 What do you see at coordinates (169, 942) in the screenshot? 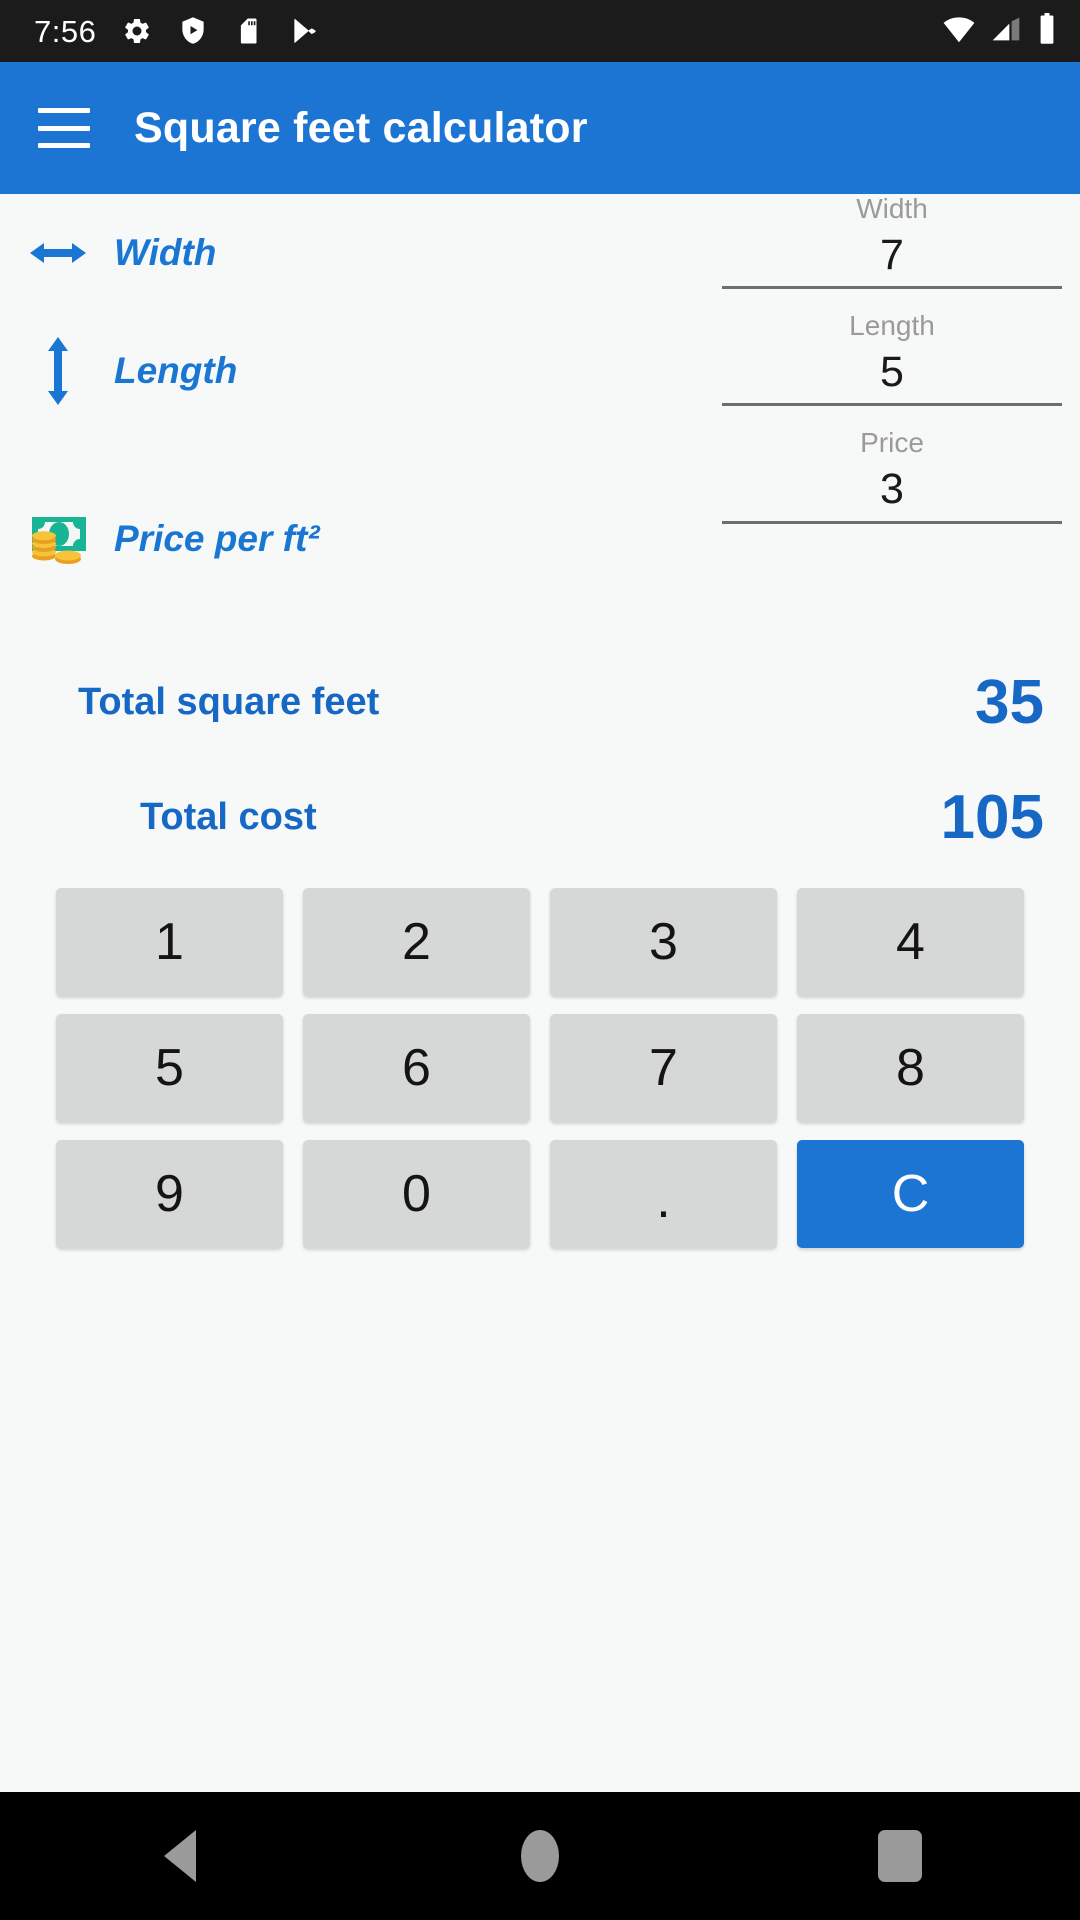
I see `key-1: 1` at bounding box center [169, 942].